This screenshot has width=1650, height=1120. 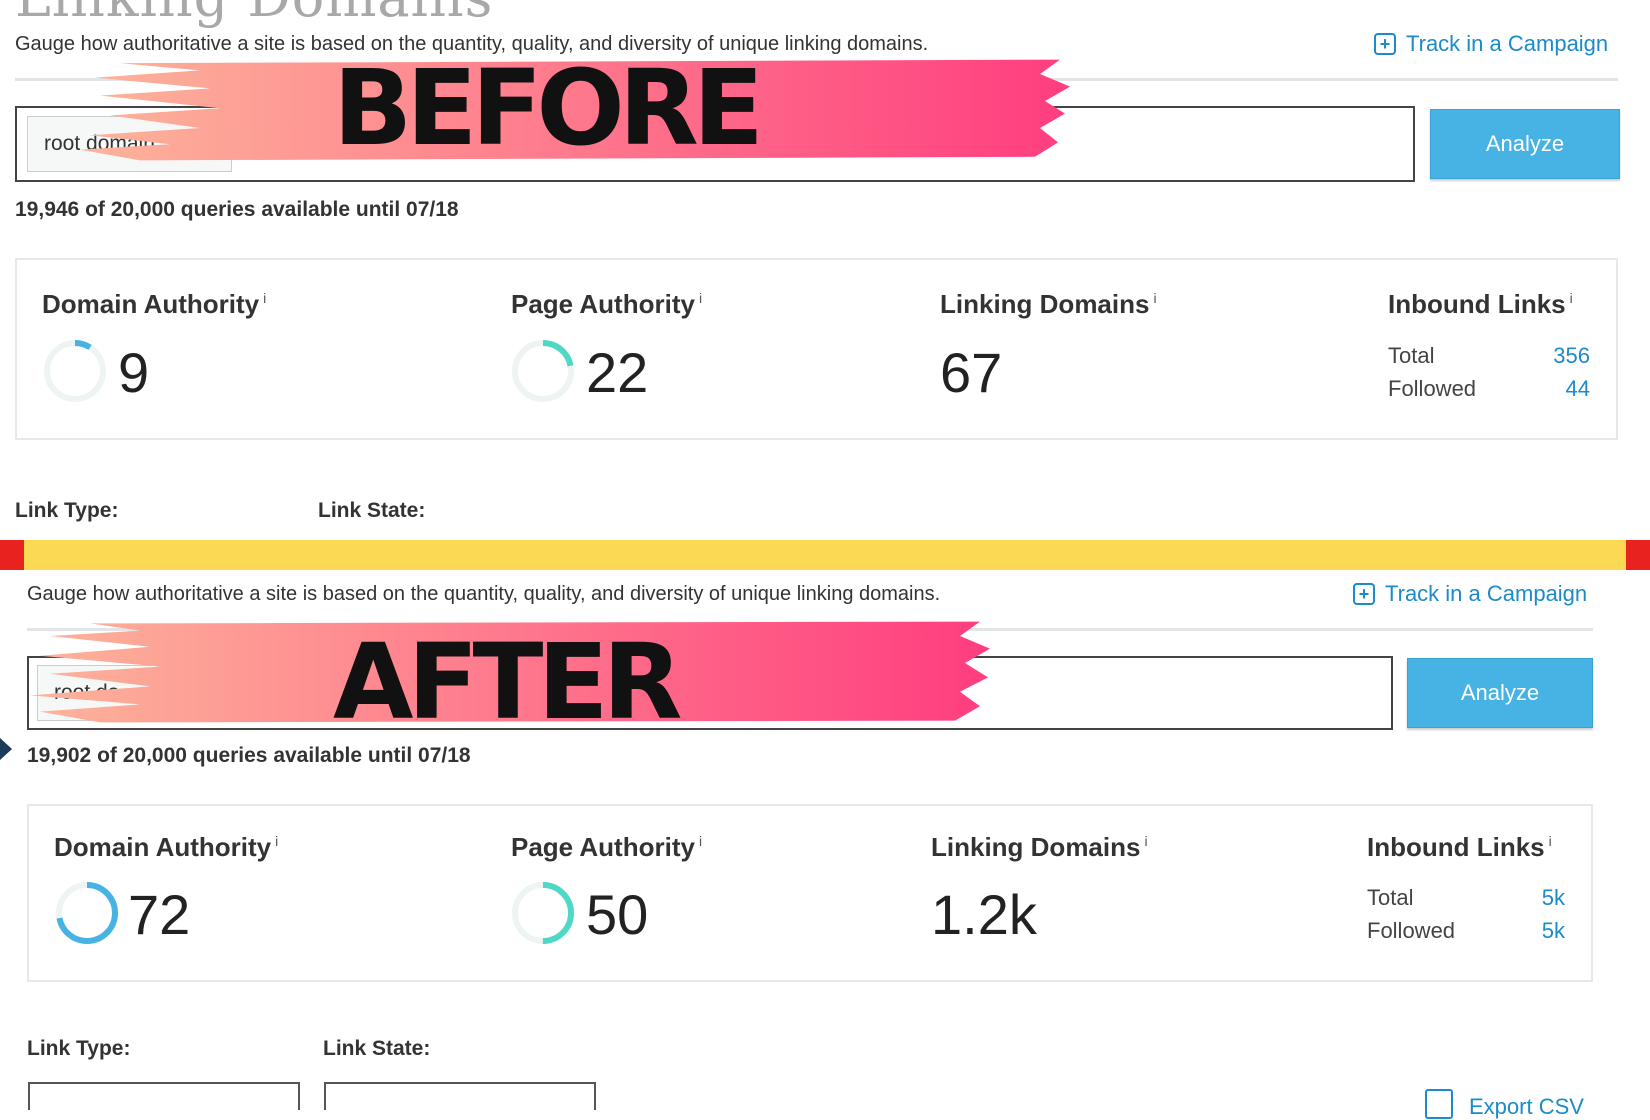 I want to click on domain-authority-value: 72, so click(x=159, y=914).